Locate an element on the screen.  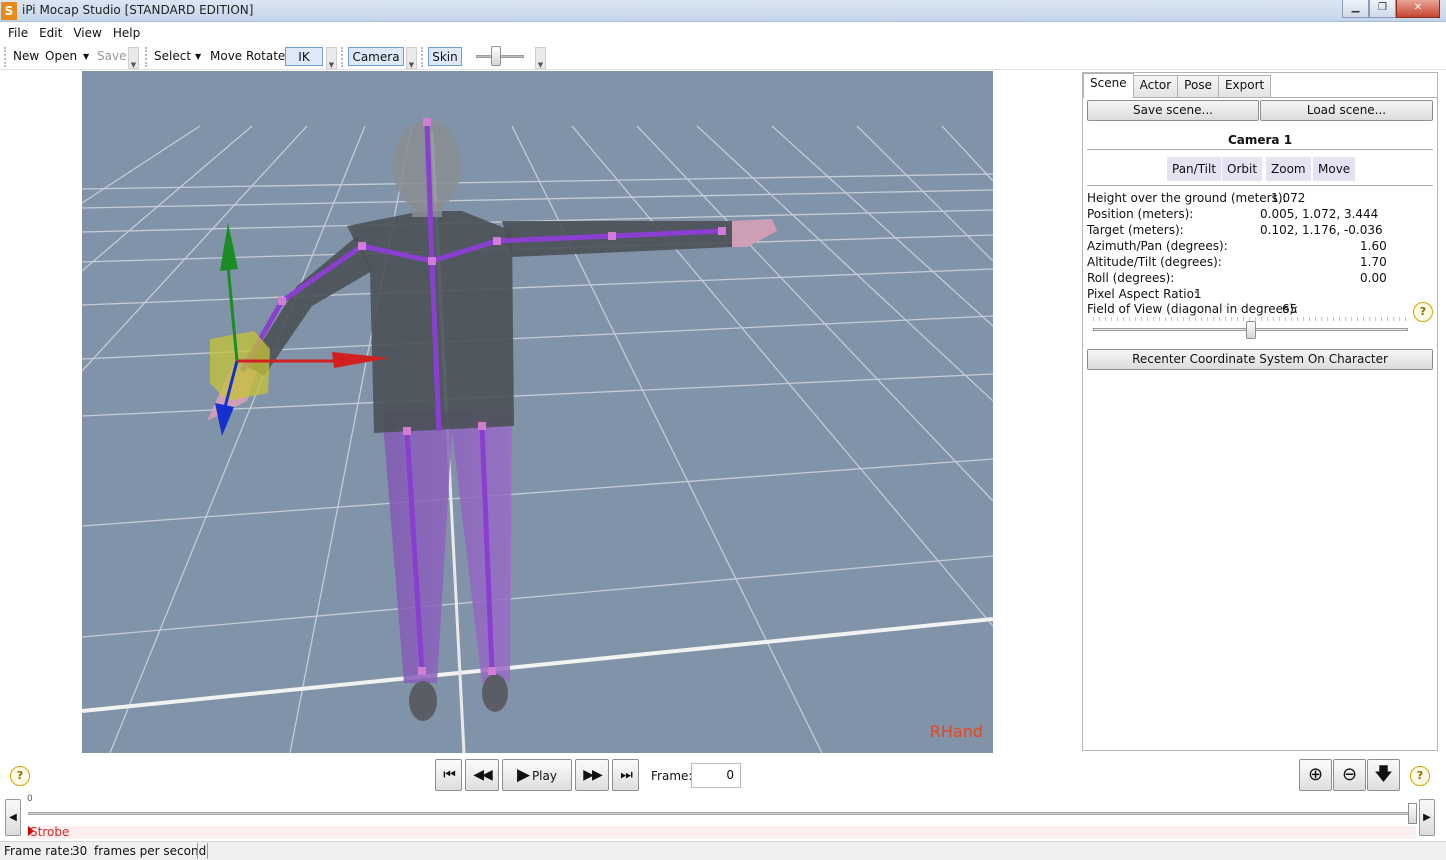
zoom-in-icon: ⊕ is located at coordinates (1315, 774).